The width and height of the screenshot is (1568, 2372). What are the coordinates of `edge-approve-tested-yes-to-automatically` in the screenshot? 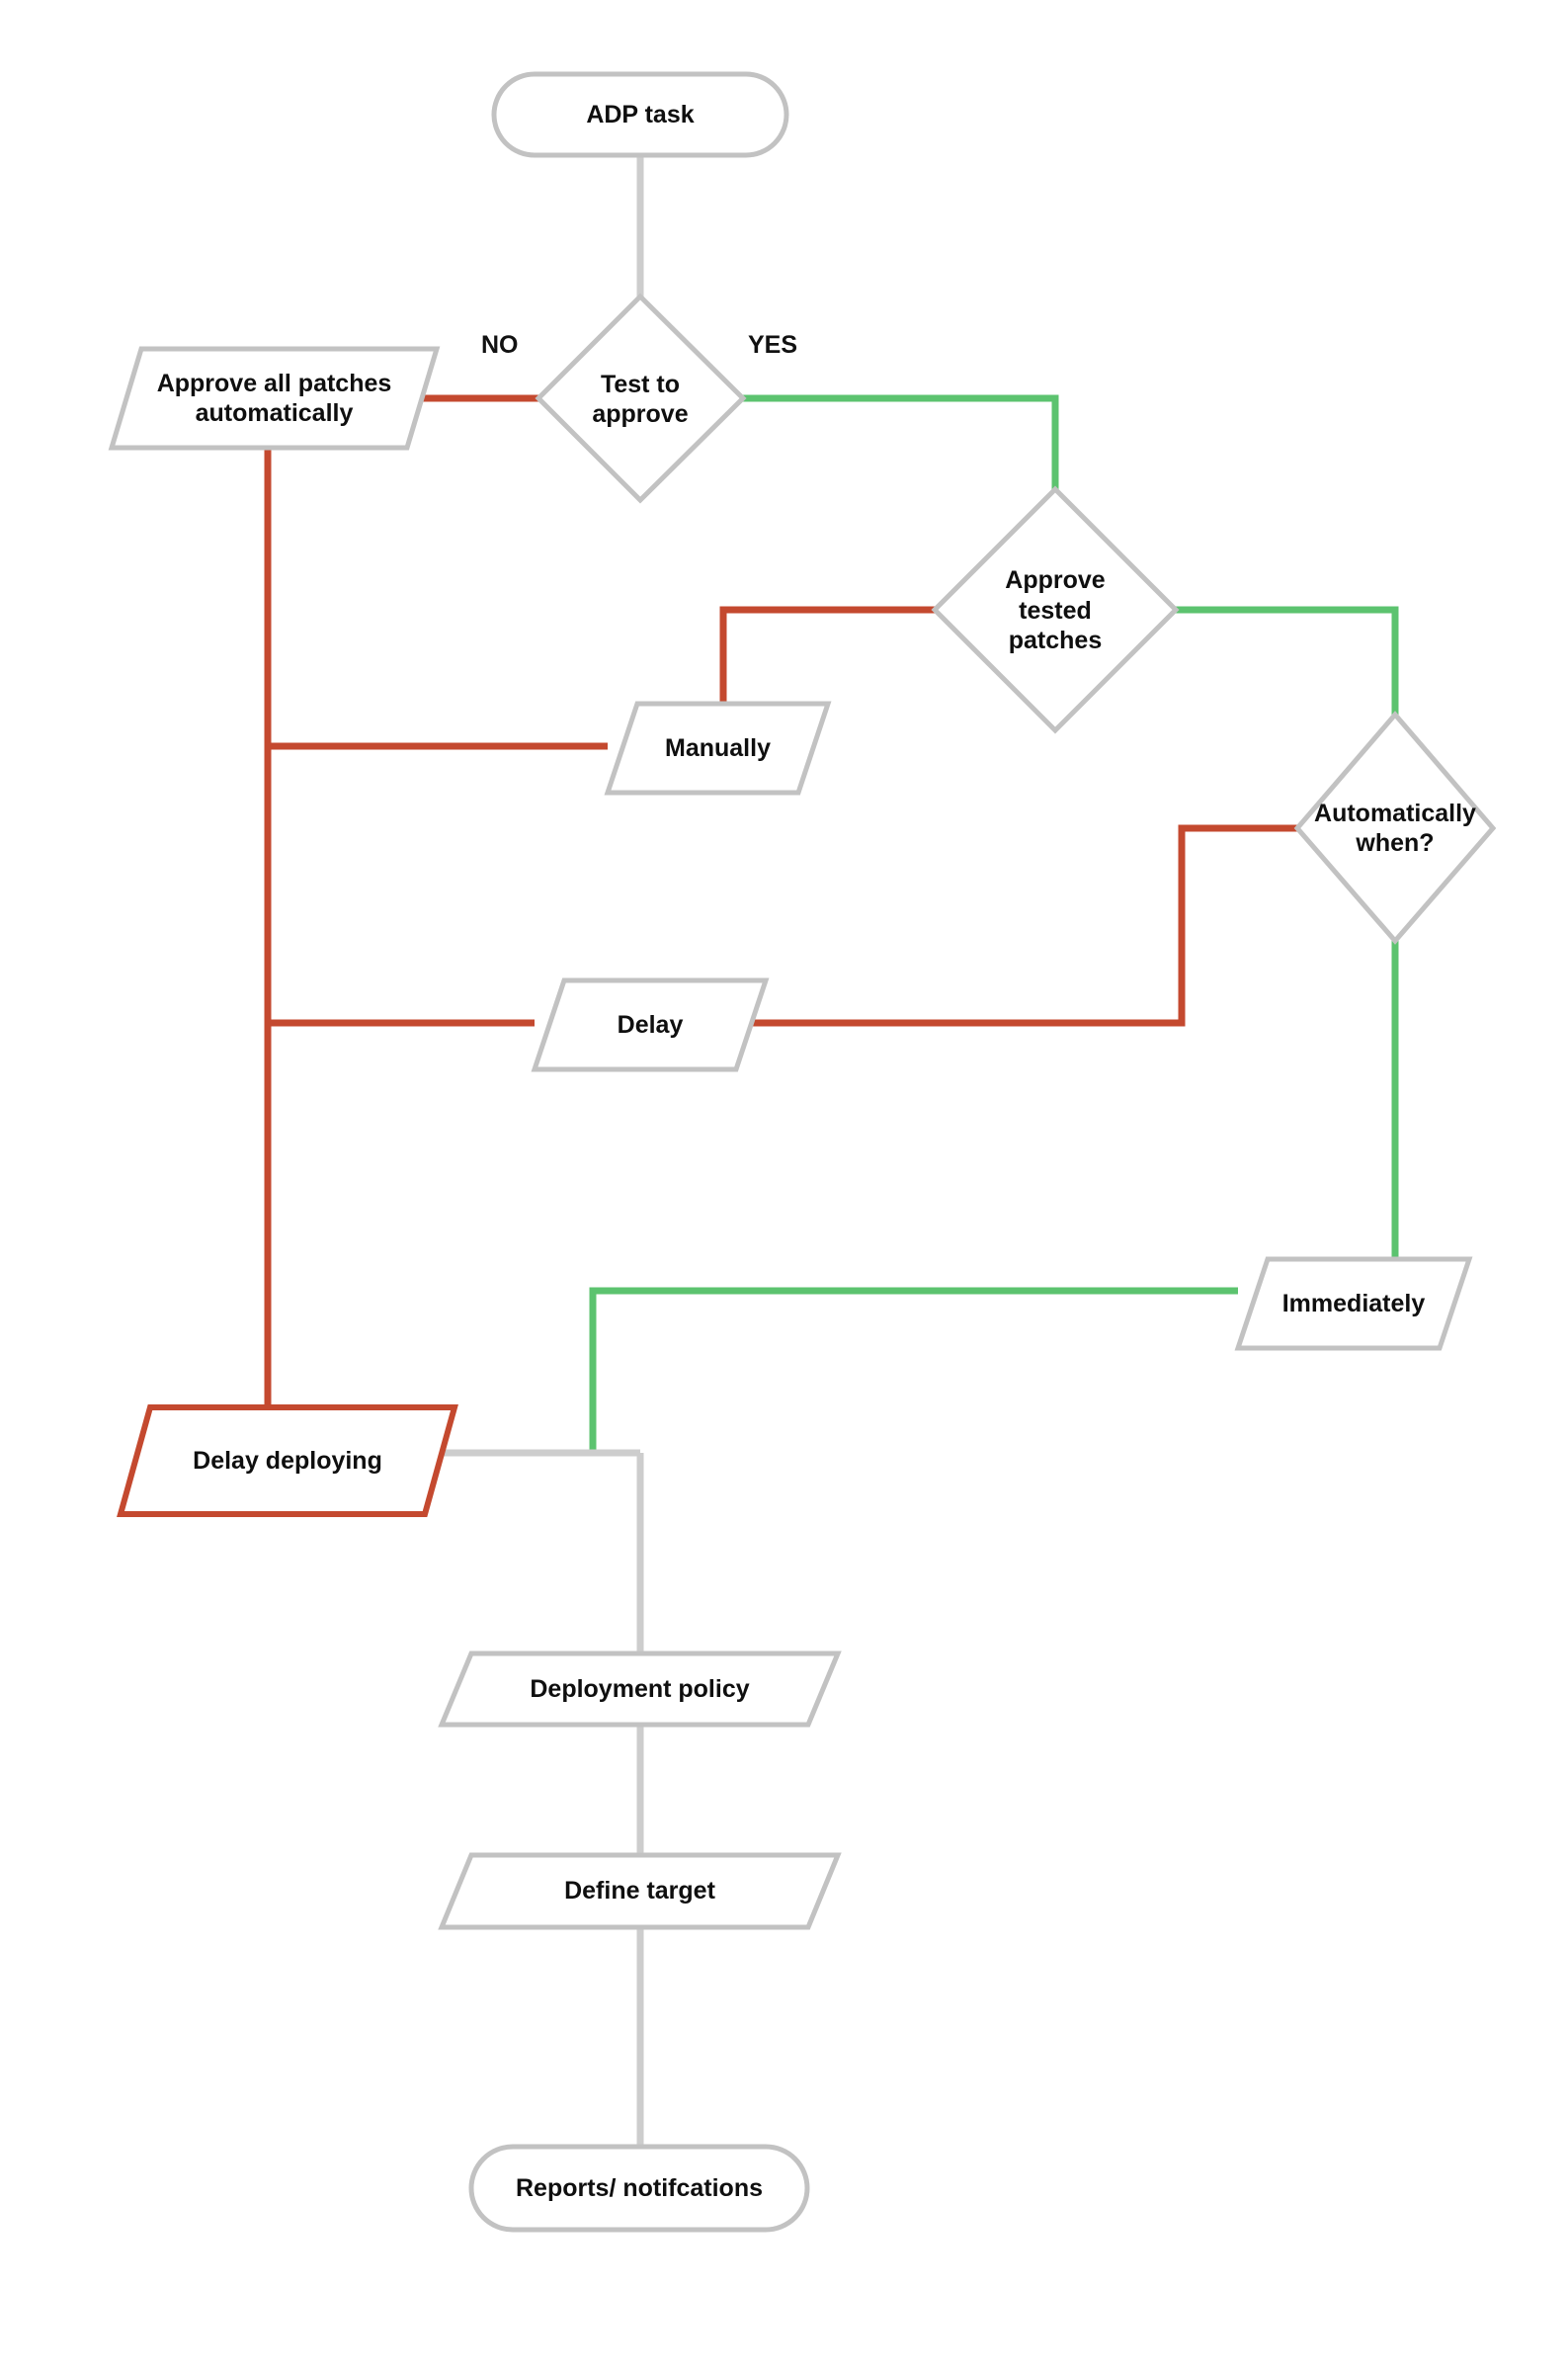 It's located at (1287, 660).